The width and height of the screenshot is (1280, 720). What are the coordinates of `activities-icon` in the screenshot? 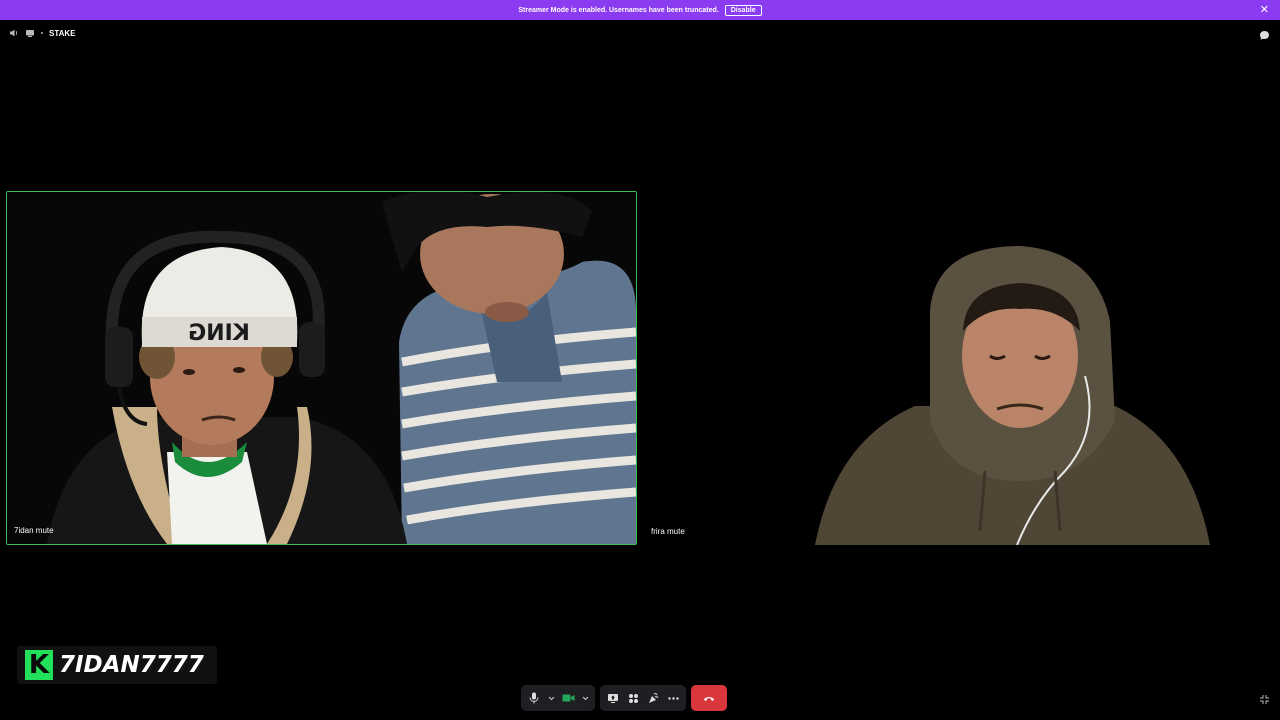 It's located at (633, 698).